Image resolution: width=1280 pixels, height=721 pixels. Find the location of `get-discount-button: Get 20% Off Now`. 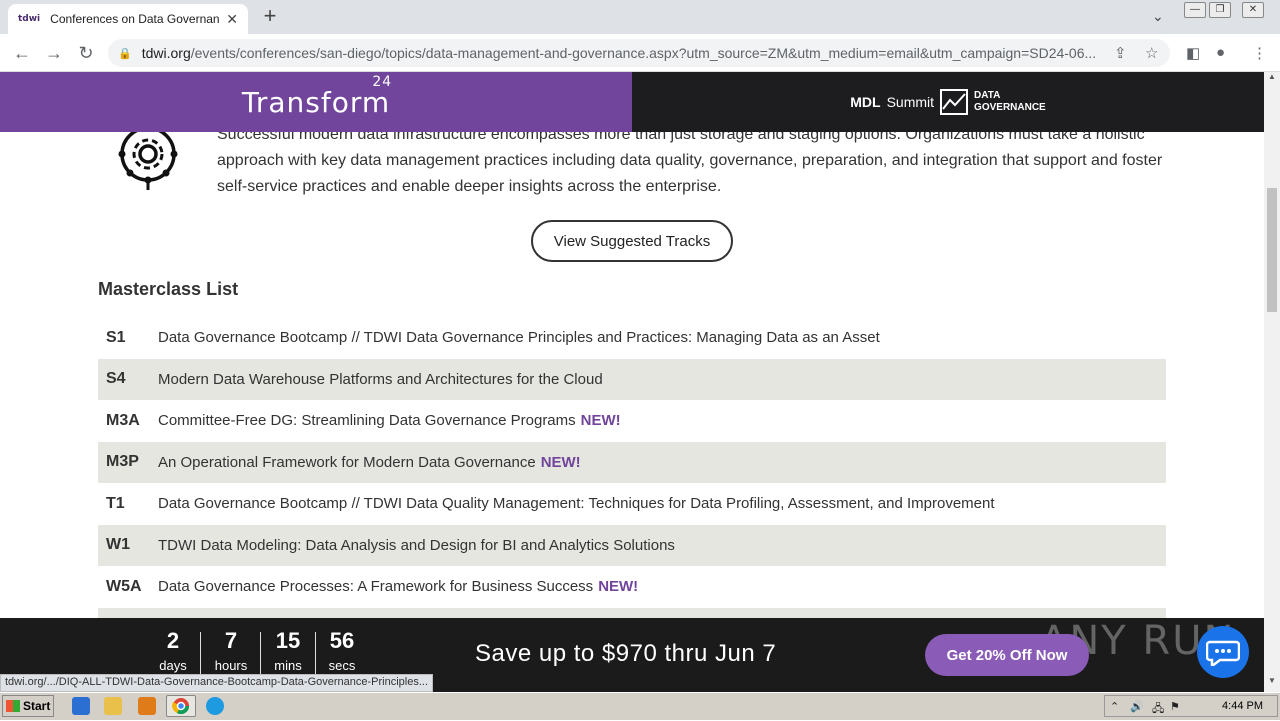

get-discount-button: Get 20% Off Now is located at coordinates (1007, 655).